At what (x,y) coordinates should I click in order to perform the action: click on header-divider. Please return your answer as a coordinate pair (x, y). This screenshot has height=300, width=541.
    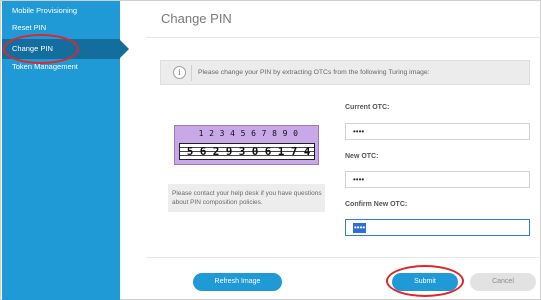
    Looking at the image, I should click on (343, 37).